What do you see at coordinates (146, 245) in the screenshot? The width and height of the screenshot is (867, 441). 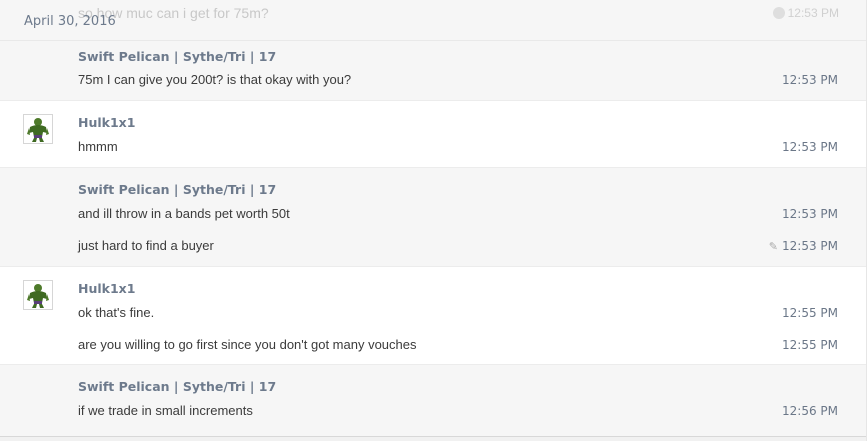 I see `message-text: just hard to find a buyer` at bounding box center [146, 245].